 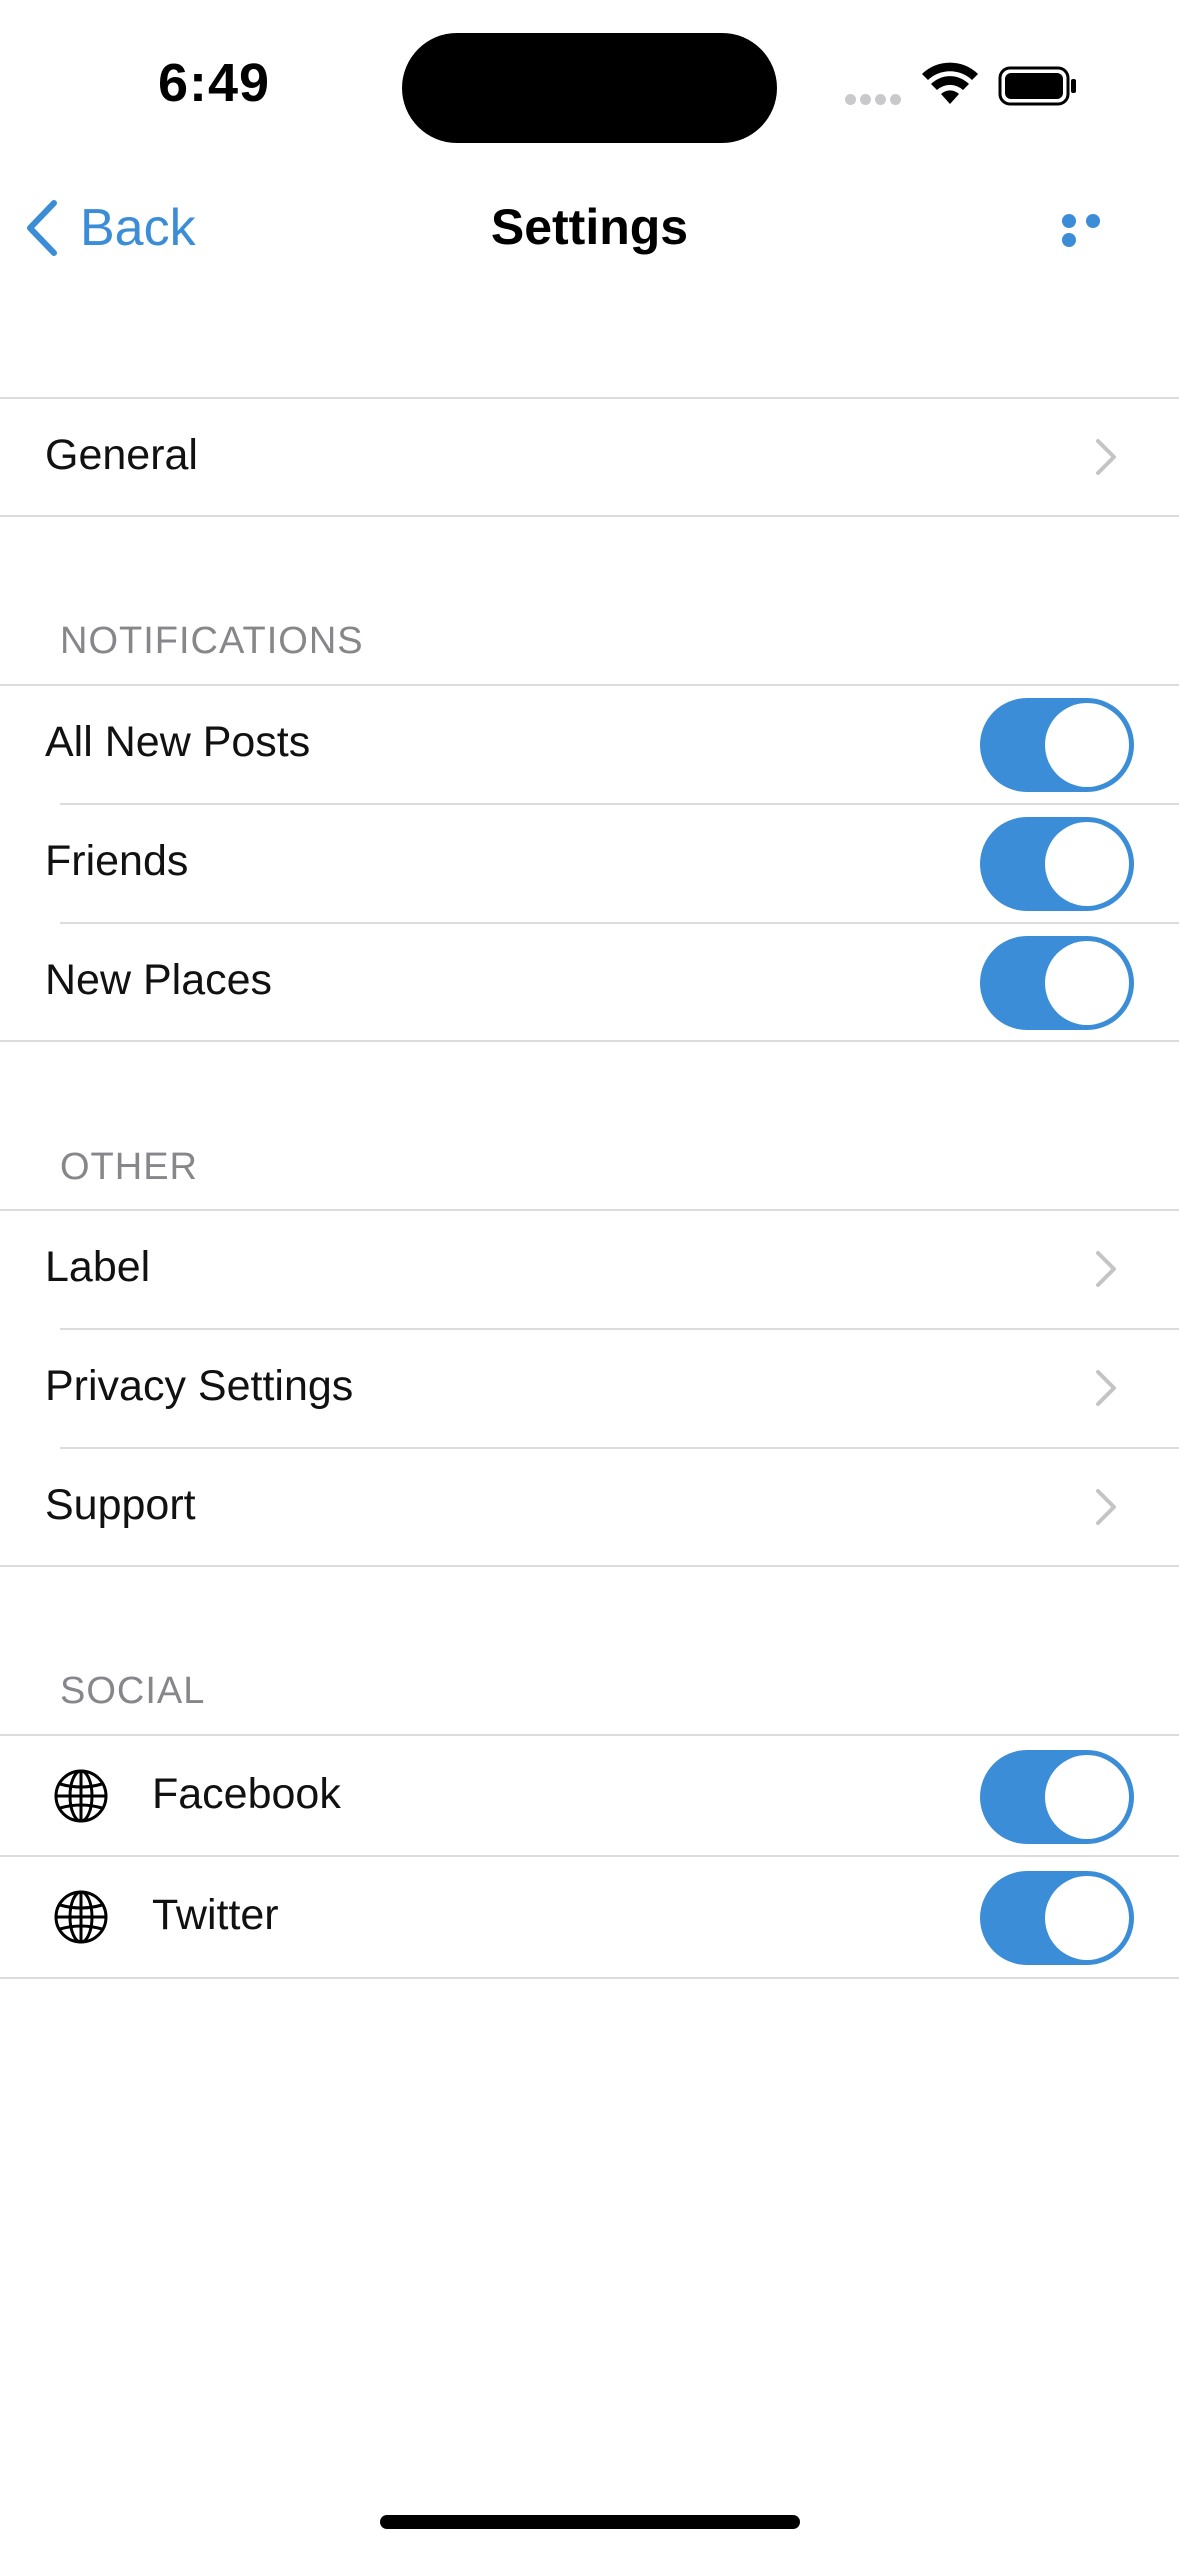 What do you see at coordinates (1057, 1797) in the screenshot?
I see `facebook-toggle` at bounding box center [1057, 1797].